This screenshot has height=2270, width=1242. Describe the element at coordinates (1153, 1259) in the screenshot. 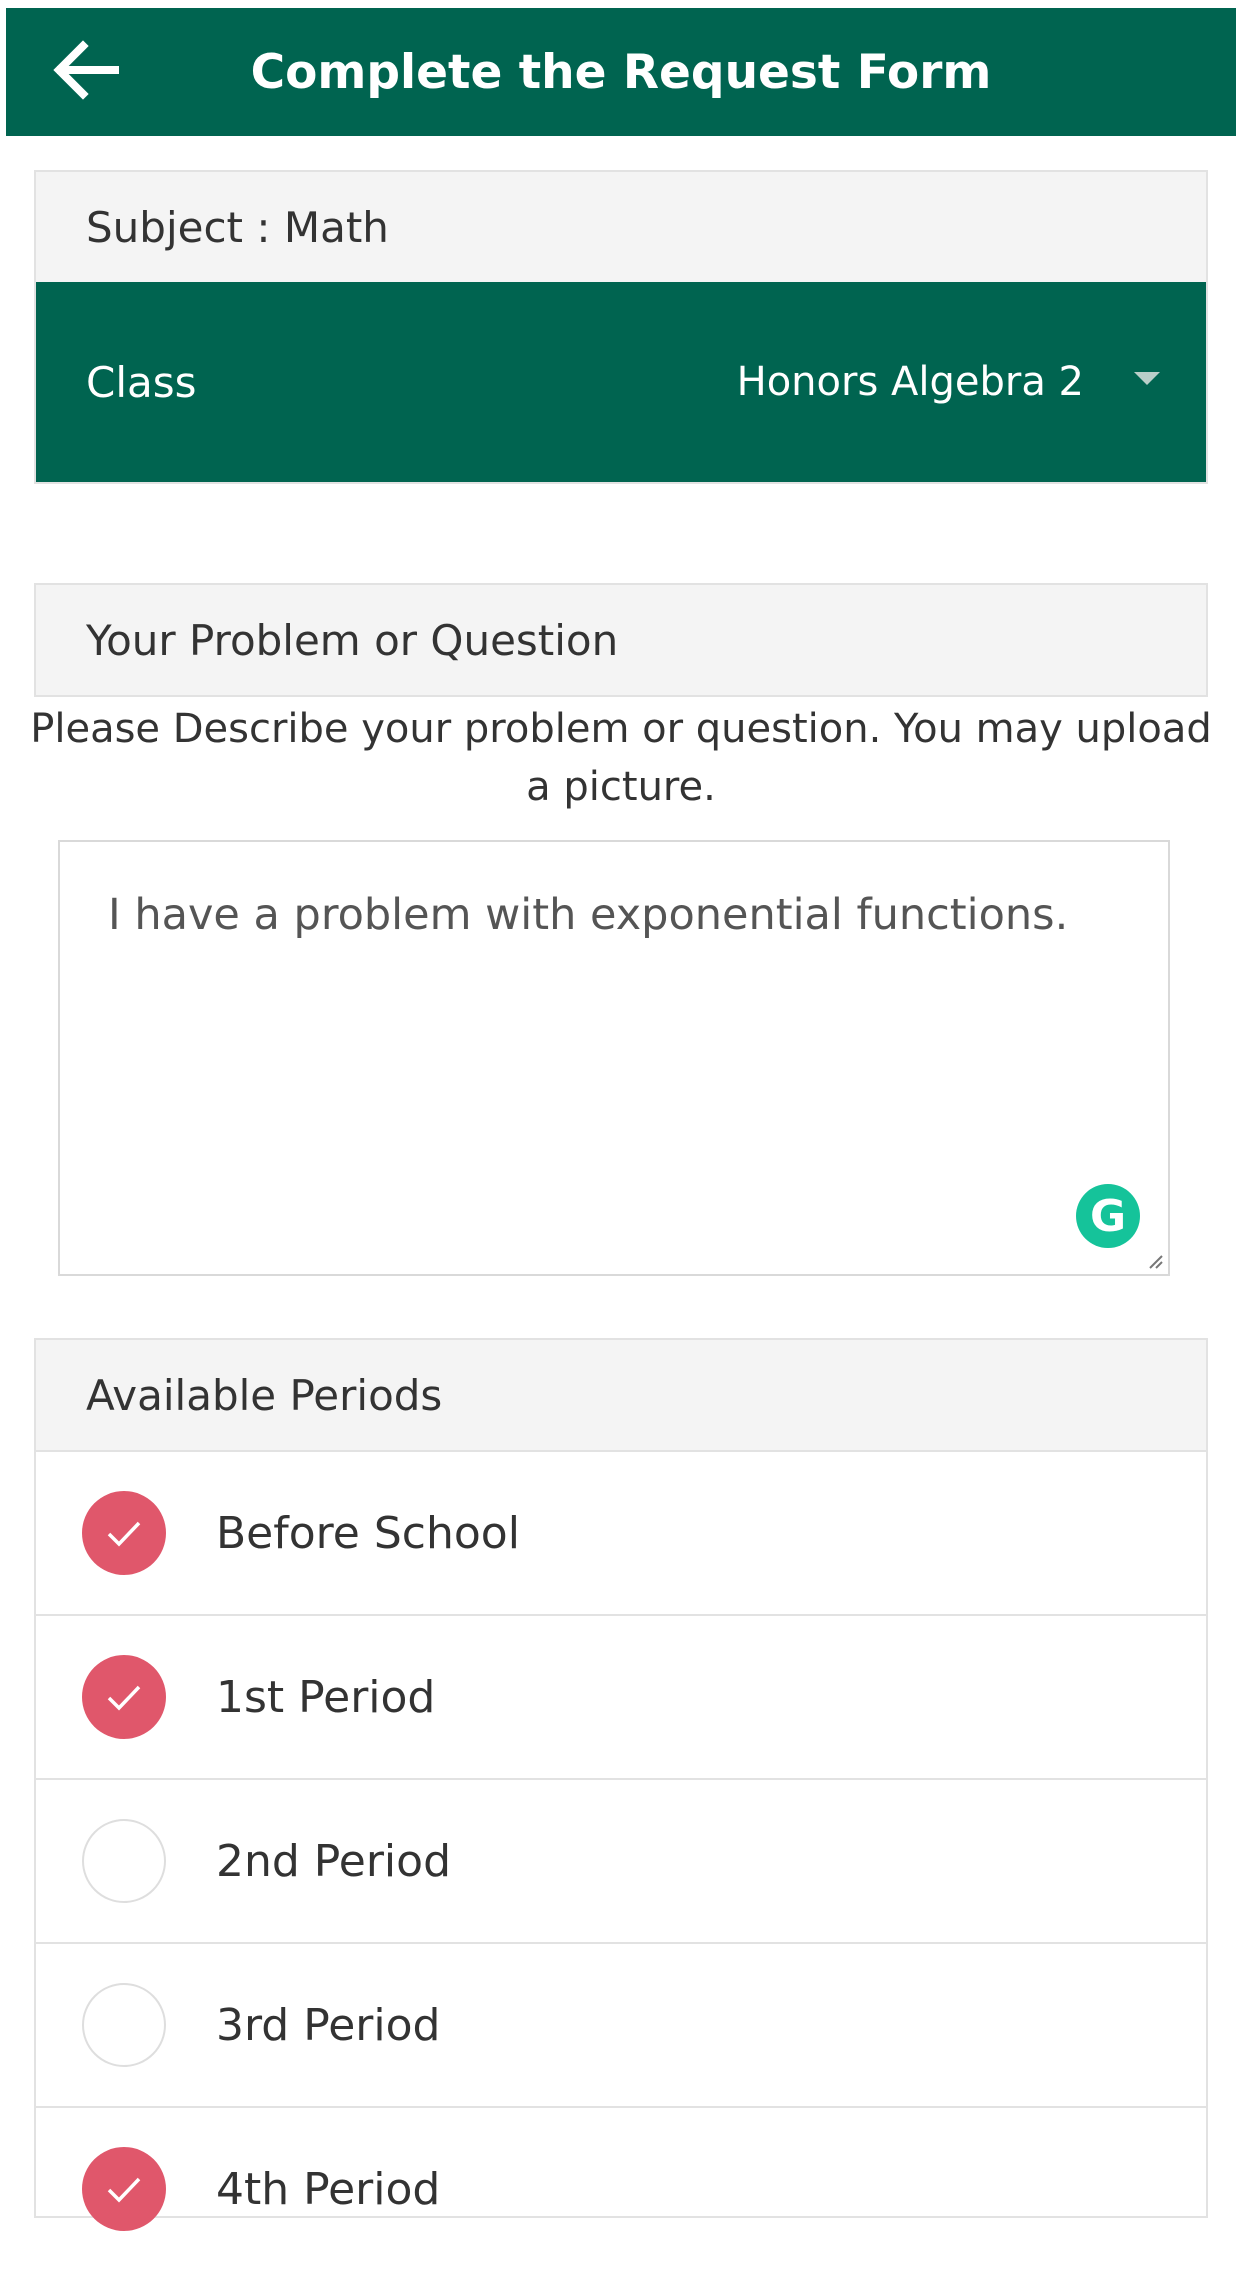

I see `resize-grip-icon` at that location.